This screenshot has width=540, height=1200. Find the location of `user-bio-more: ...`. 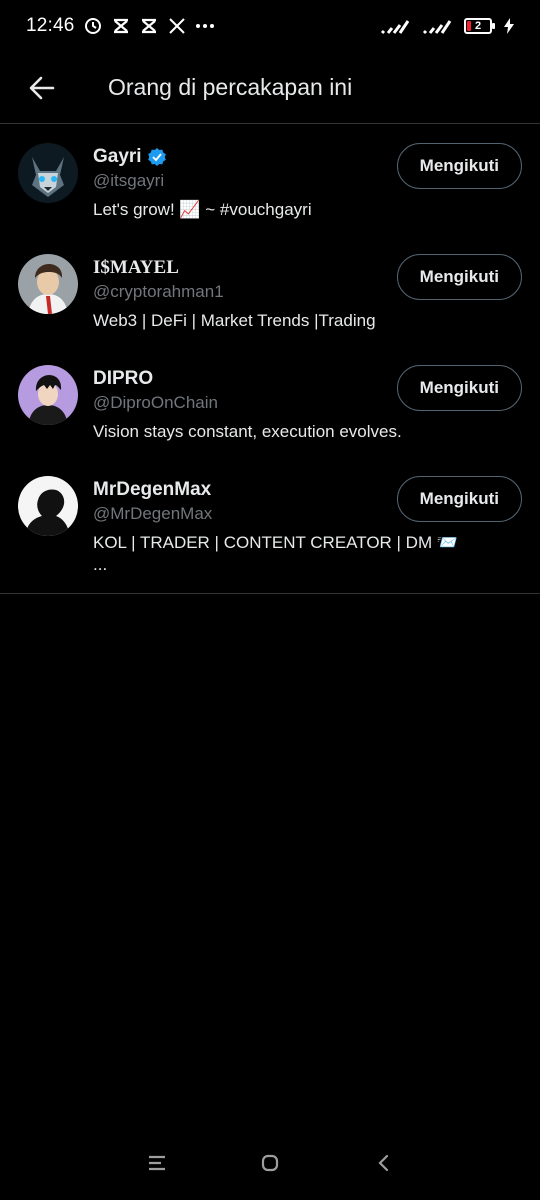

user-bio-more: ... is located at coordinates (100, 564).